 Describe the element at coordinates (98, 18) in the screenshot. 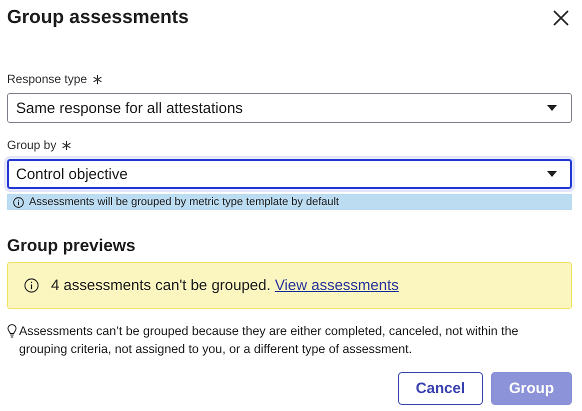

I see `dialog-title: Group assessments` at that location.